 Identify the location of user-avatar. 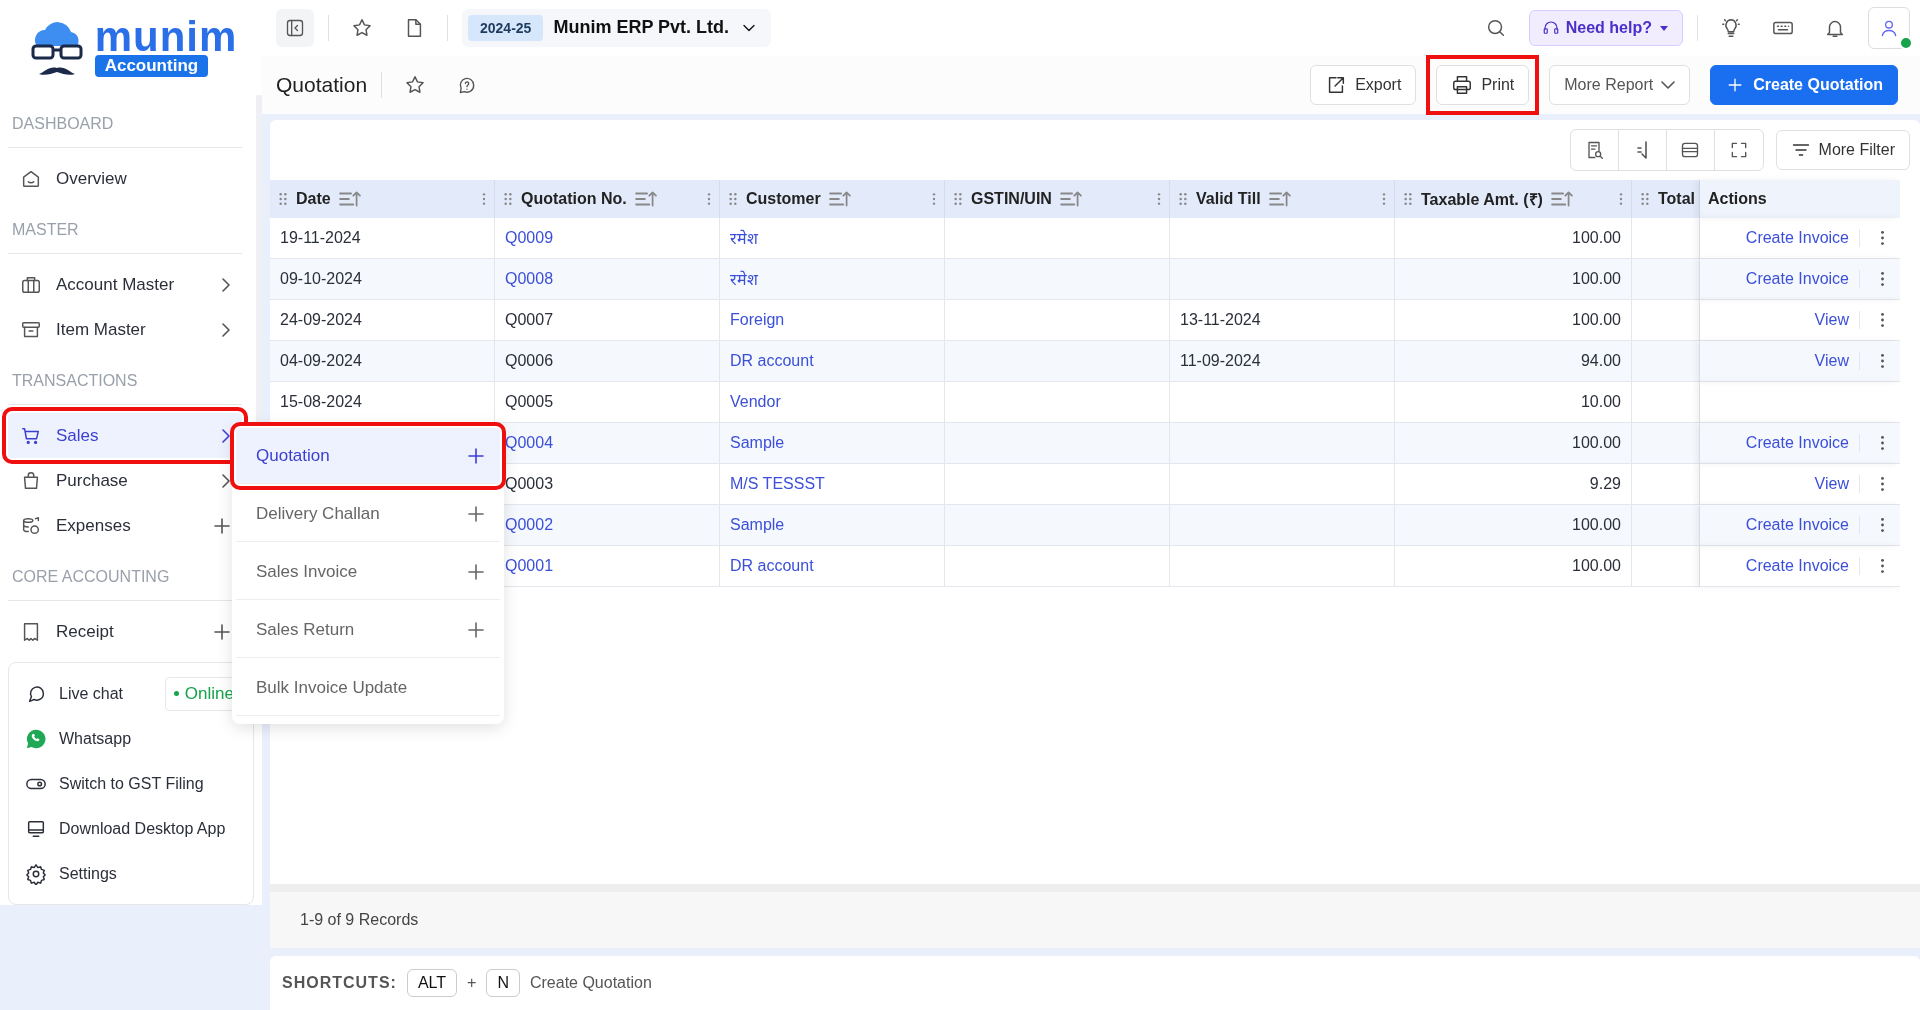
(1889, 27).